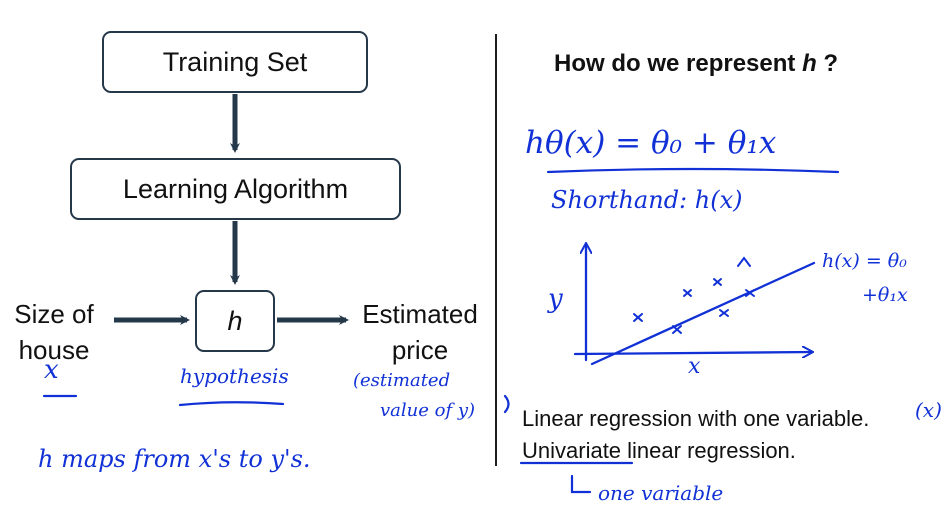 The width and height of the screenshot is (952, 515). I want to click on graph-x-axis, so click(692, 353).